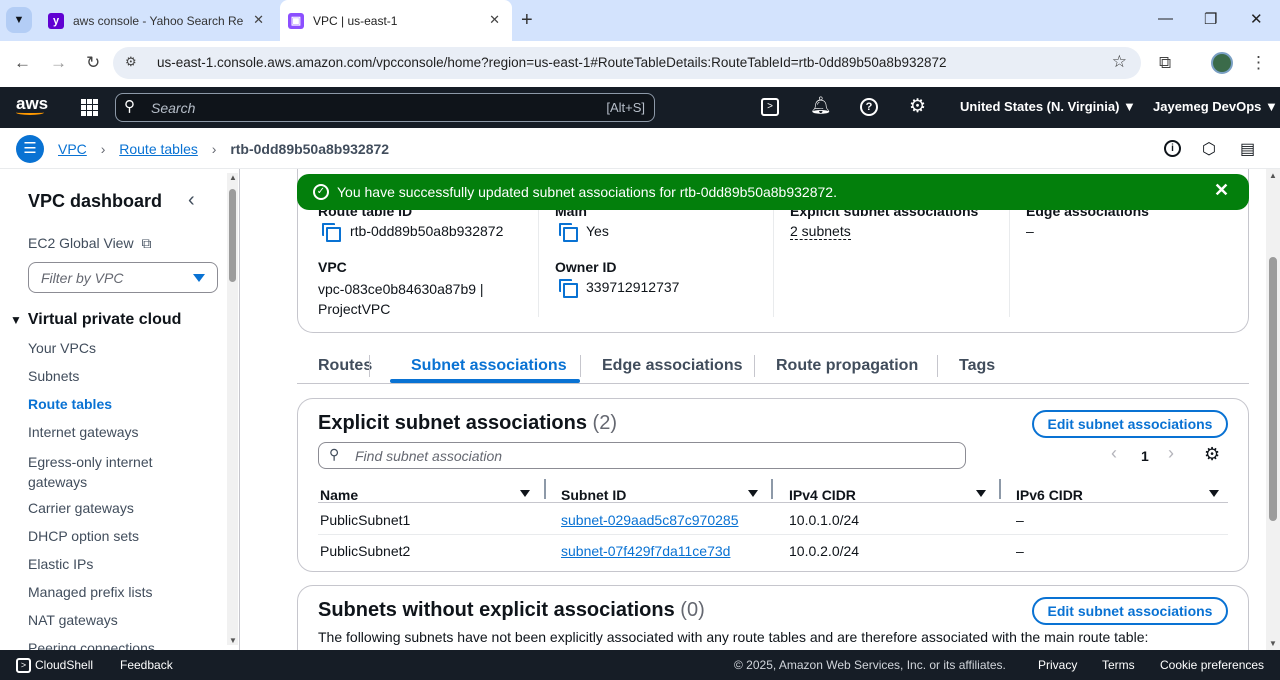  I want to click on collapse-sidebar-icon: ‹, so click(191, 200).